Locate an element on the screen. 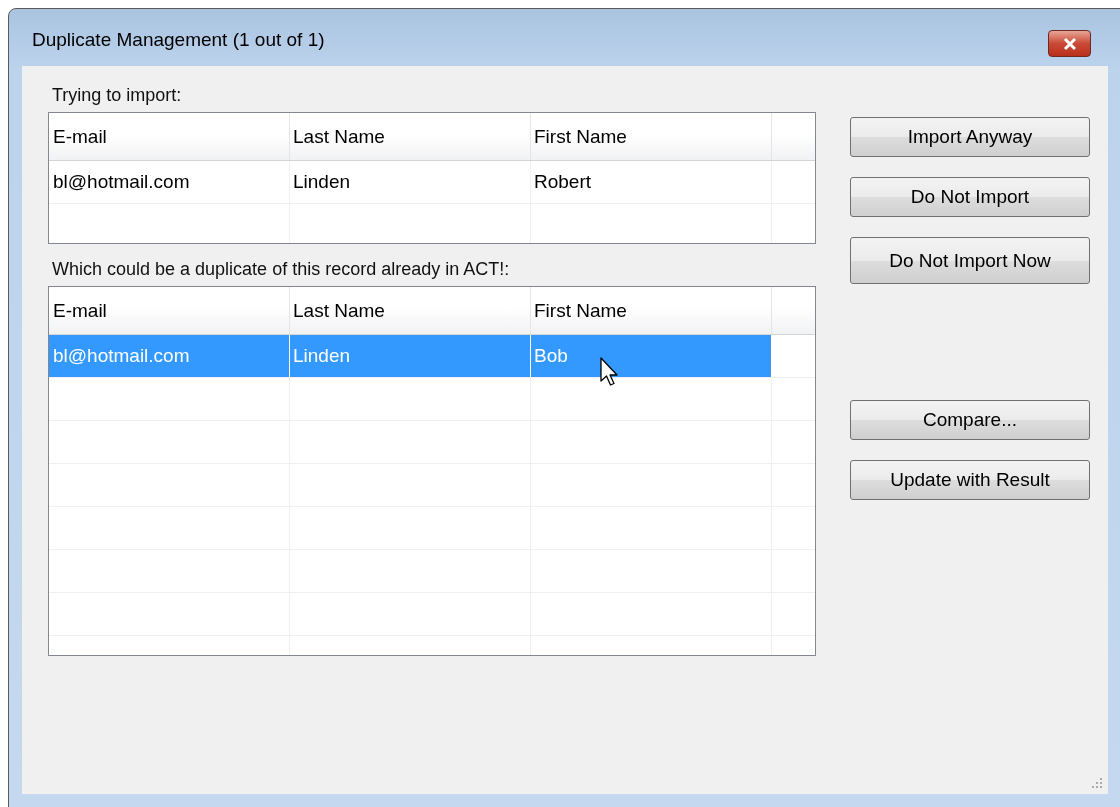 This screenshot has width=1120, height=807. dialog-button: Update with Result is located at coordinates (970, 480).